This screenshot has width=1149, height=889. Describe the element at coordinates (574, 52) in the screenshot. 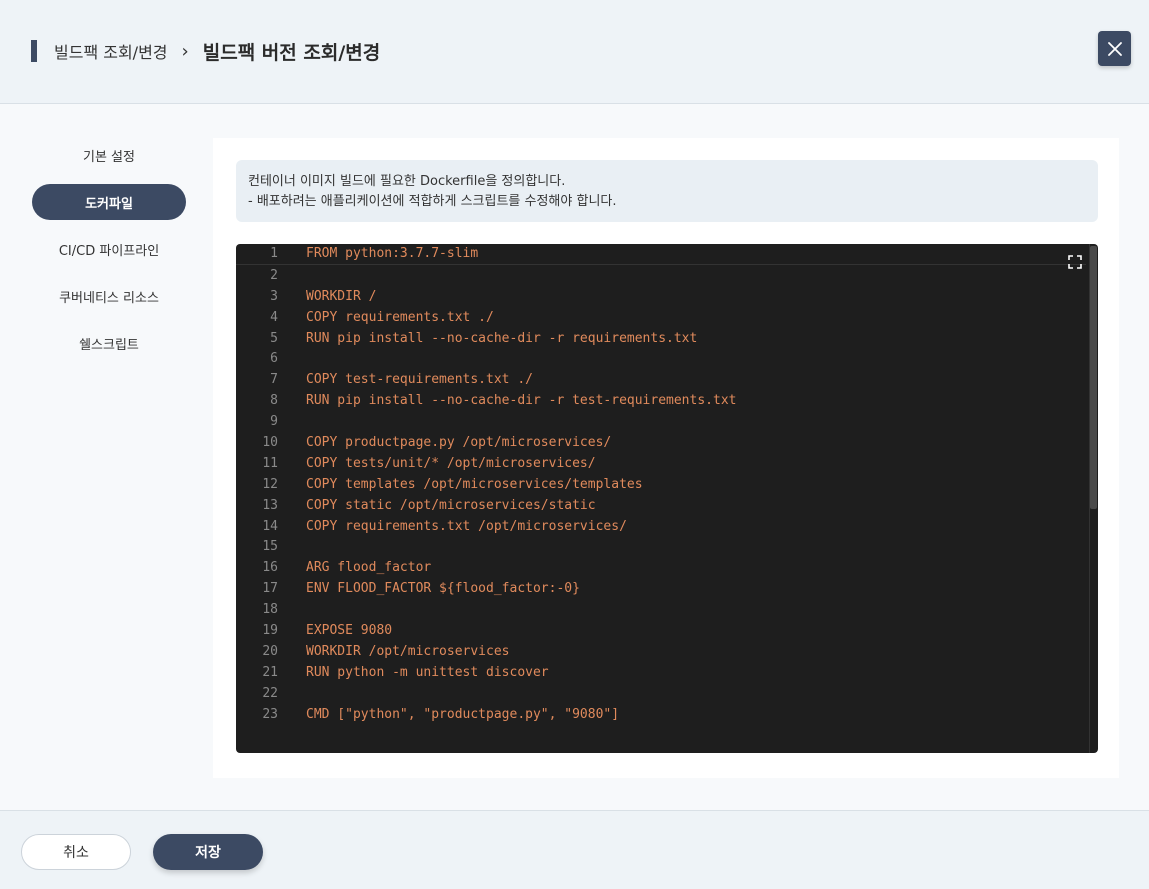

I see `page-header: 빌드팩 조회/변경 › 빌드팩 버전 조회/변경` at that location.